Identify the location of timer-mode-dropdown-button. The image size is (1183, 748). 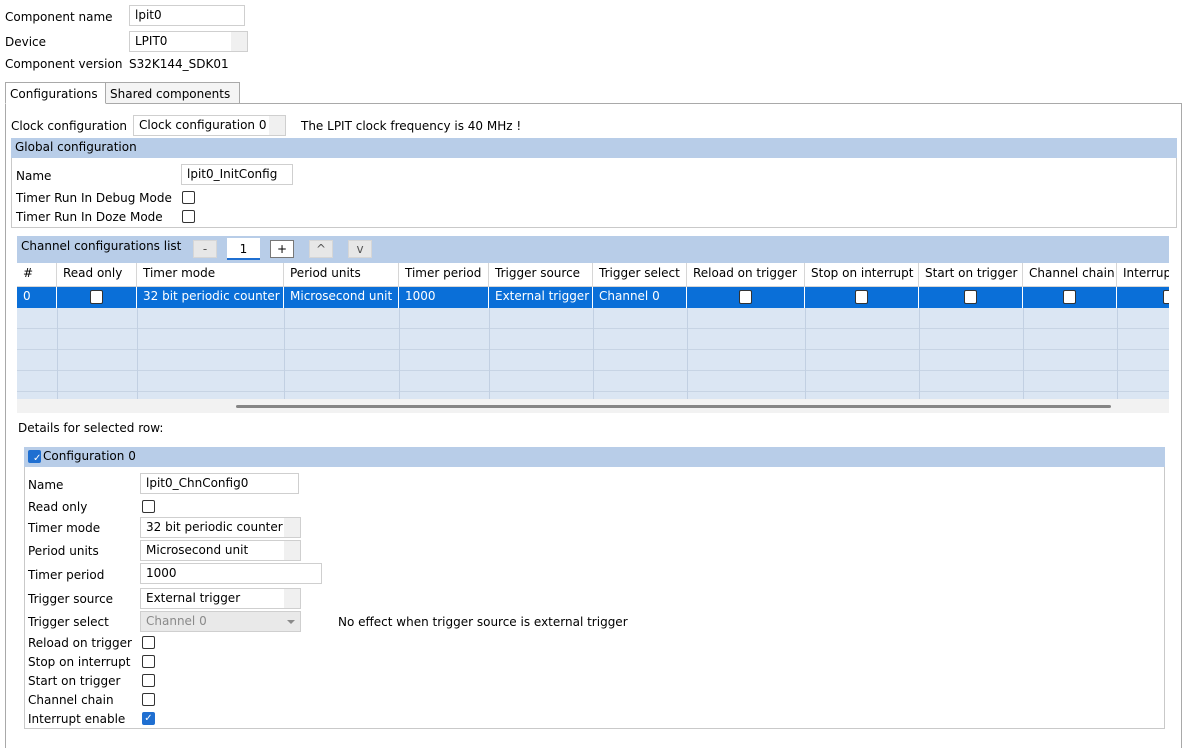
(292, 527).